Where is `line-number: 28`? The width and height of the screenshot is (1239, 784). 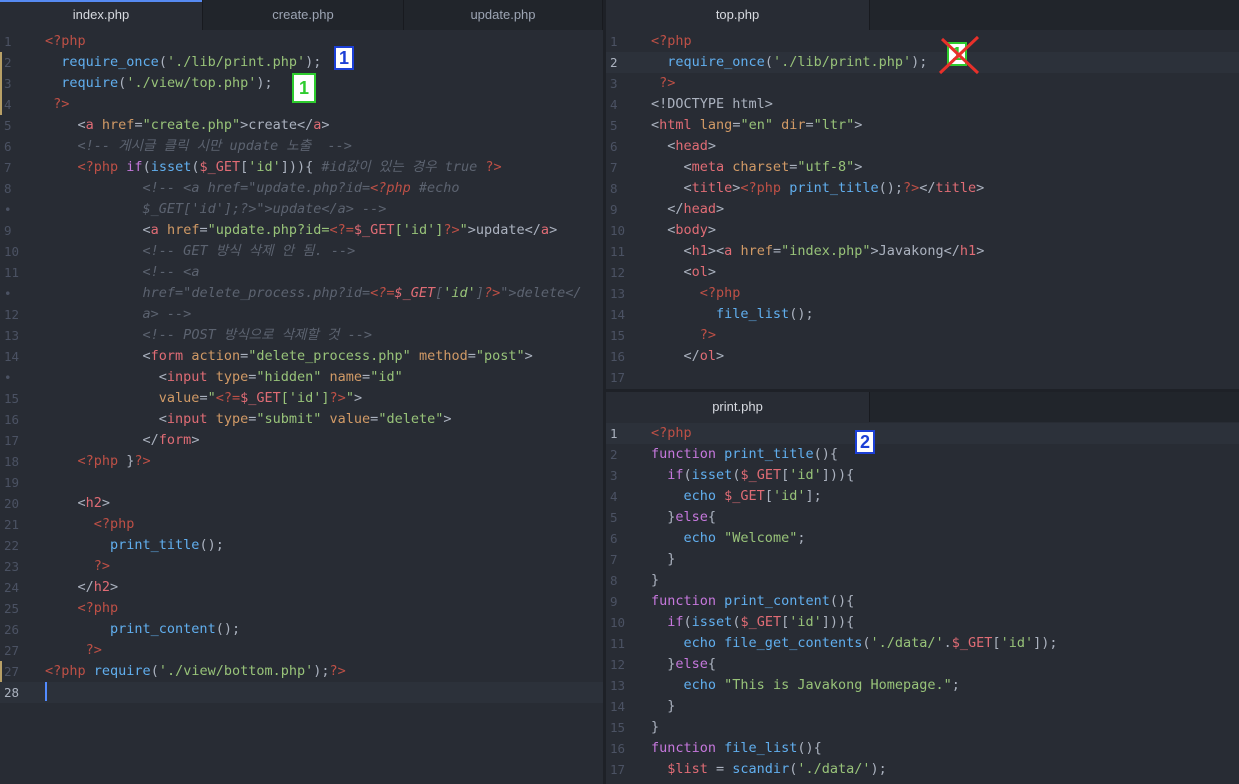 line-number: 28 is located at coordinates (12, 692).